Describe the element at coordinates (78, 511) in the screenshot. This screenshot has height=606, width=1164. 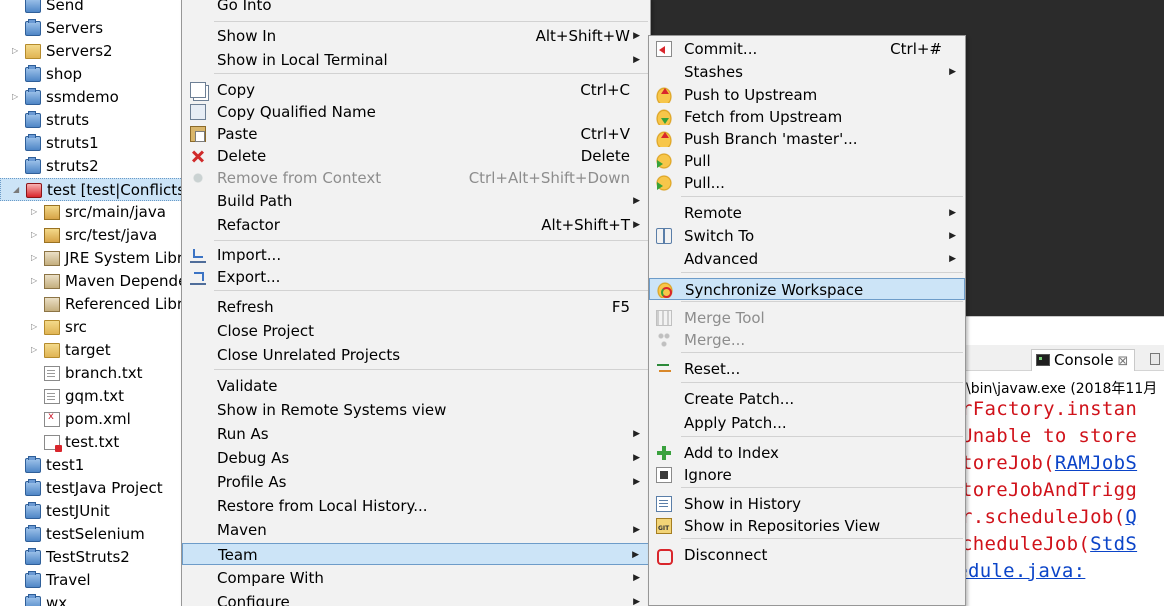
I see `tree-item-label: testJUnit` at that location.